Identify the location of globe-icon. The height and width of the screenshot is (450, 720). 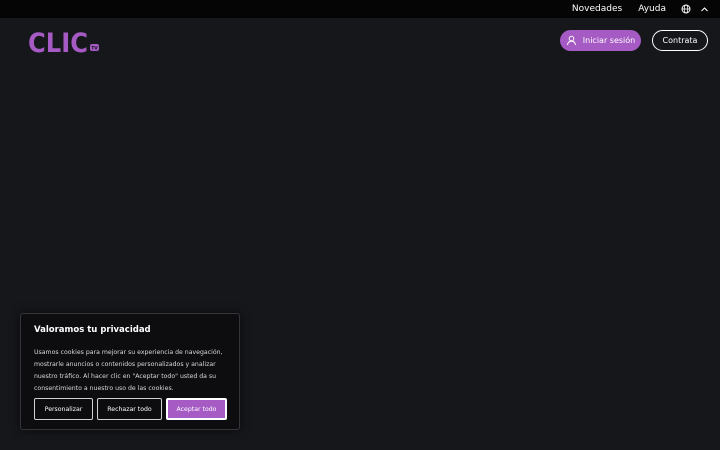
(686, 9).